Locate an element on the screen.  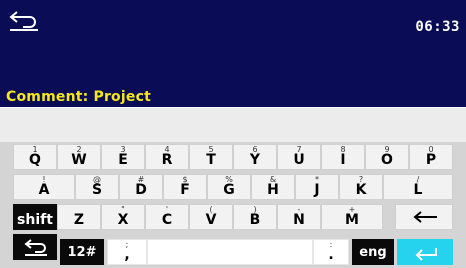
key-period: : . is located at coordinates (331, 252).